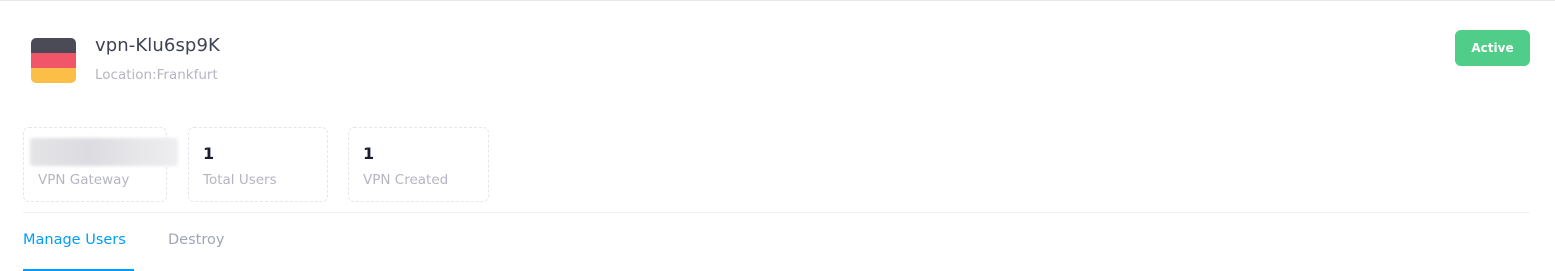 This screenshot has width=1555, height=271. What do you see at coordinates (74, 240) in the screenshot?
I see `tab-manage-users: Manage Users` at bounding box center [74, 240].